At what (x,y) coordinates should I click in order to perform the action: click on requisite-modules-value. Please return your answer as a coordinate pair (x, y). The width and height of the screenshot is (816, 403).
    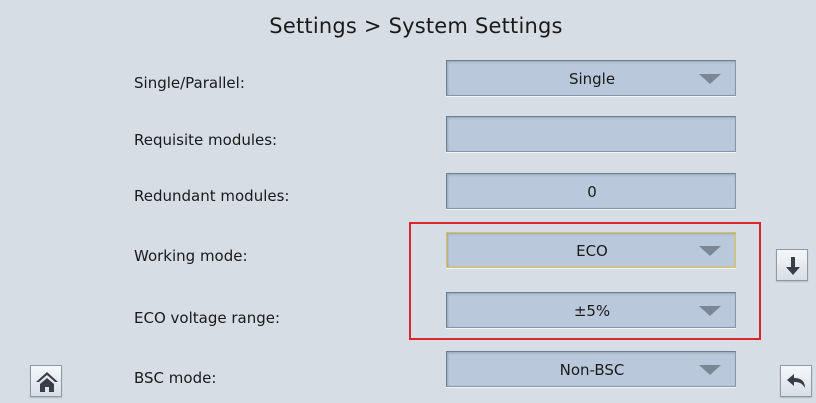
    Looking at the image, I should click on (592, 135).